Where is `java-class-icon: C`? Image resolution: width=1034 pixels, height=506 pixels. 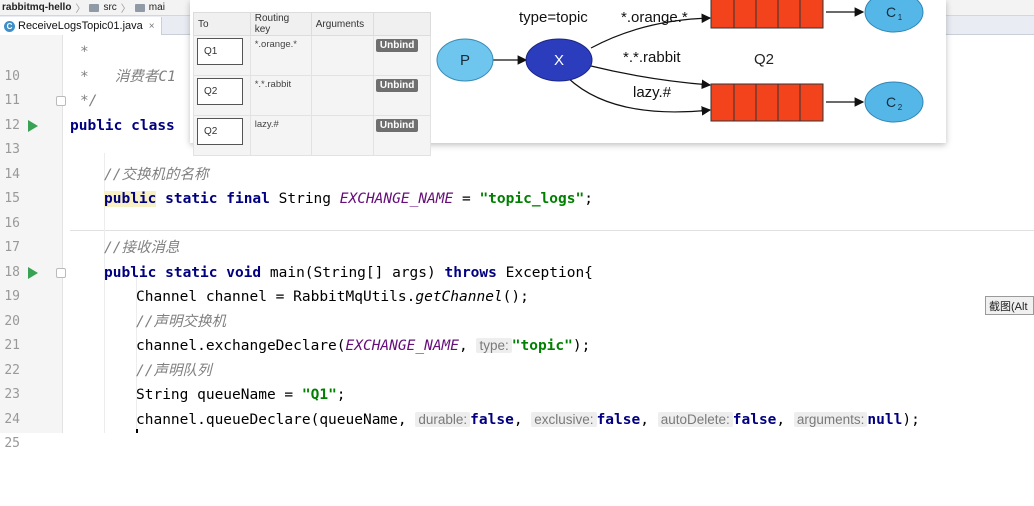
java-class-icon: C is located at coordinates (9, 26).